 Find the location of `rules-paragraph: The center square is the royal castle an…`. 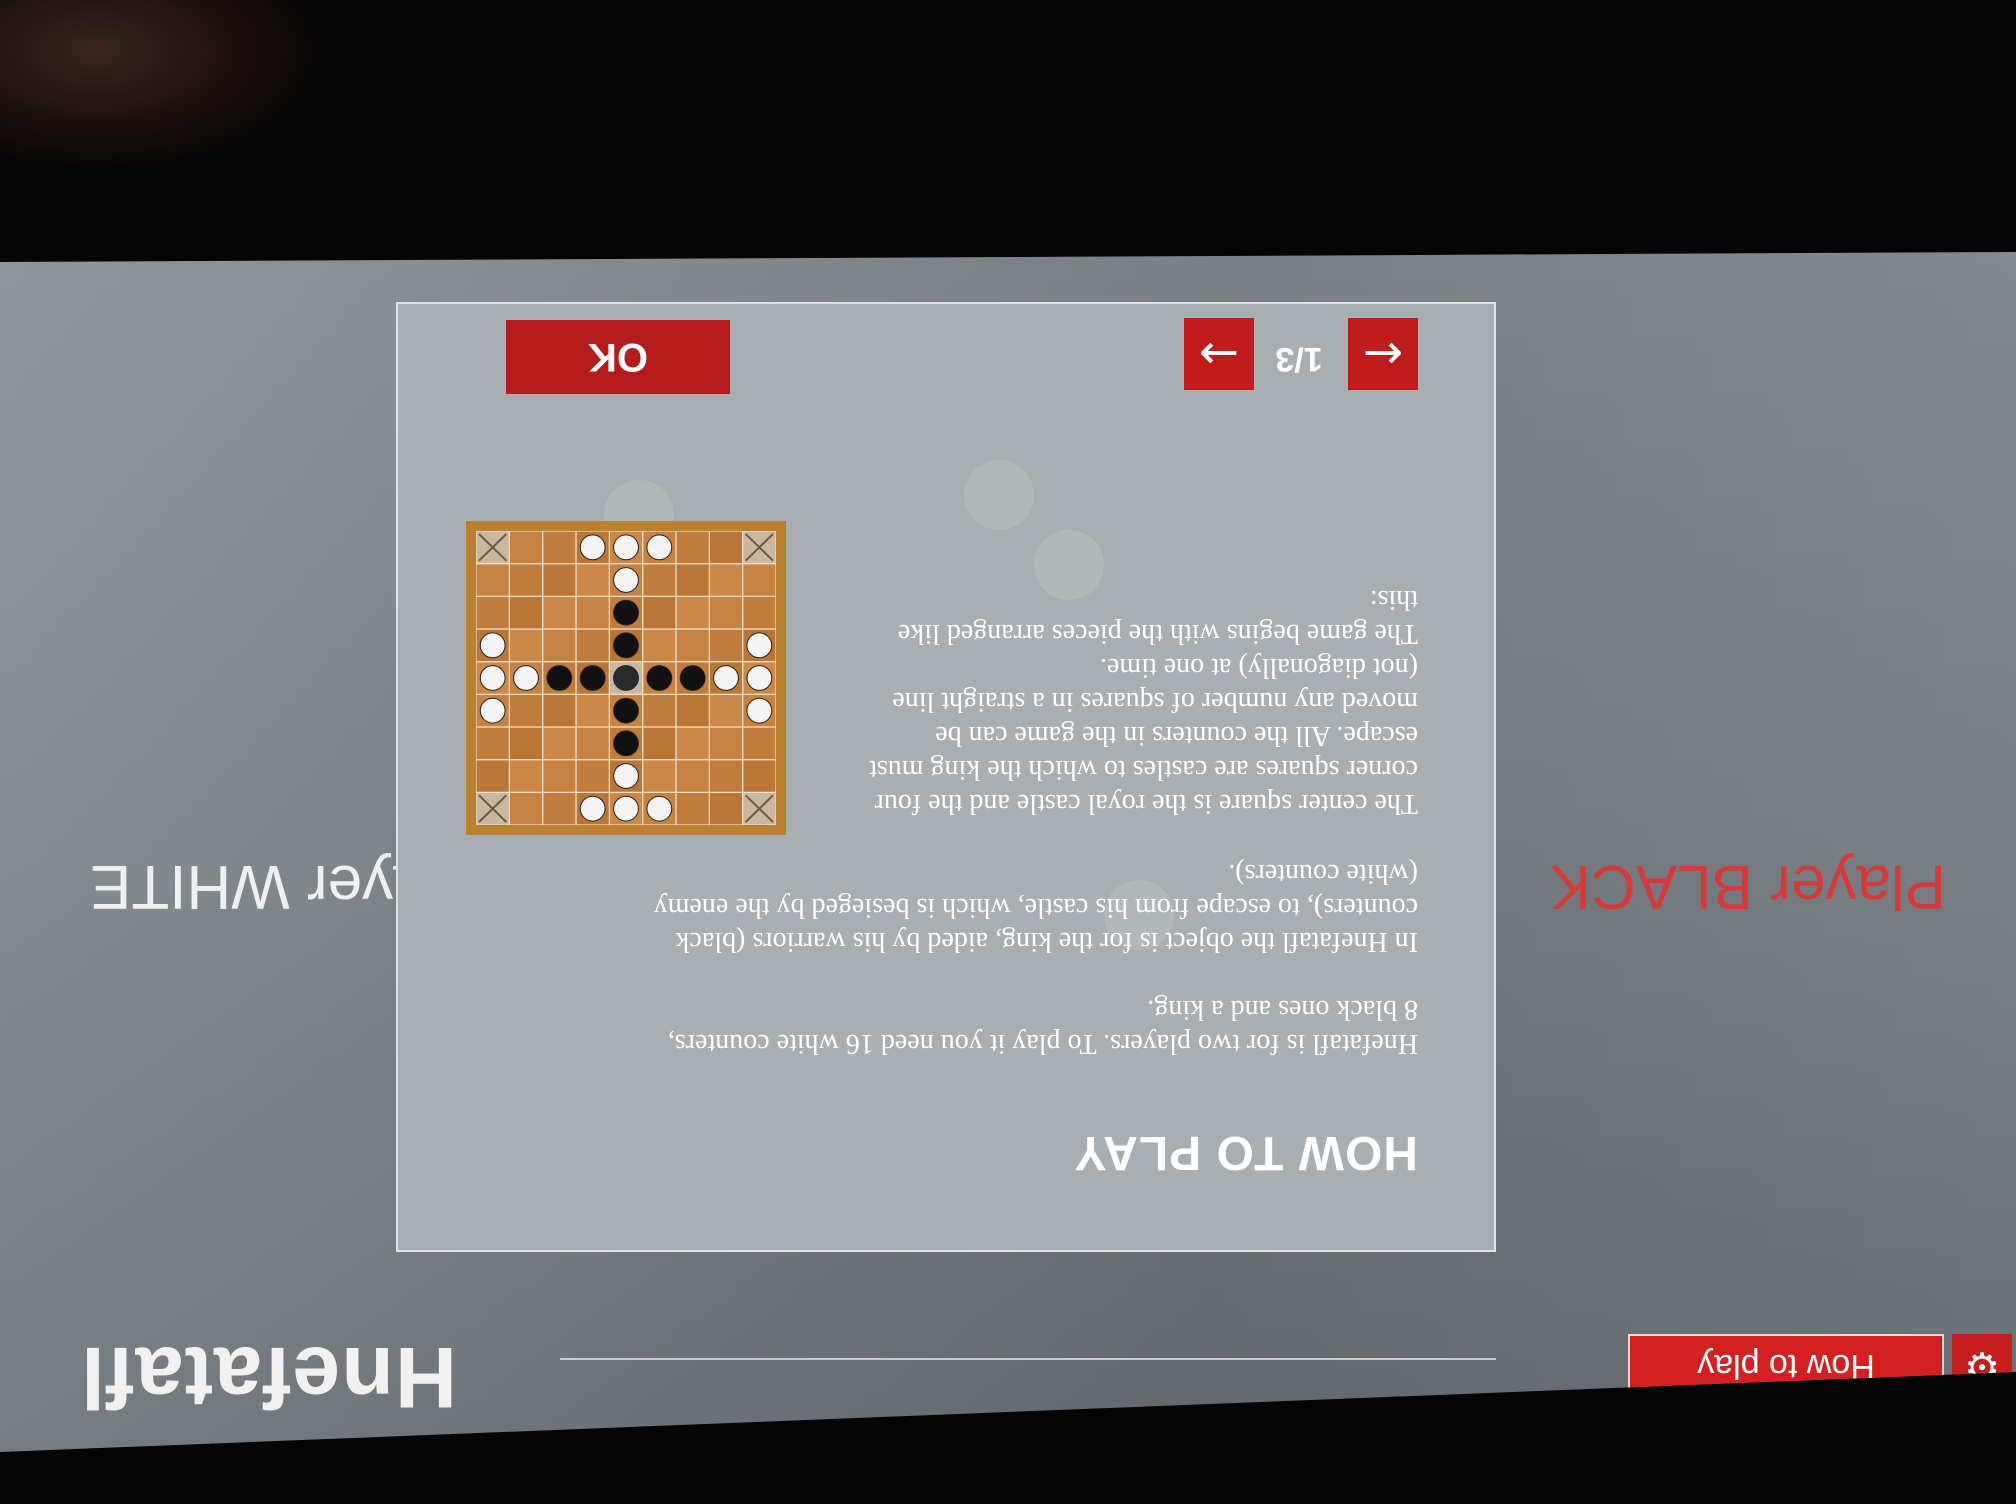

rules-paragraph: The center square is the royal castle an… is located at coordinates (1143, 735).